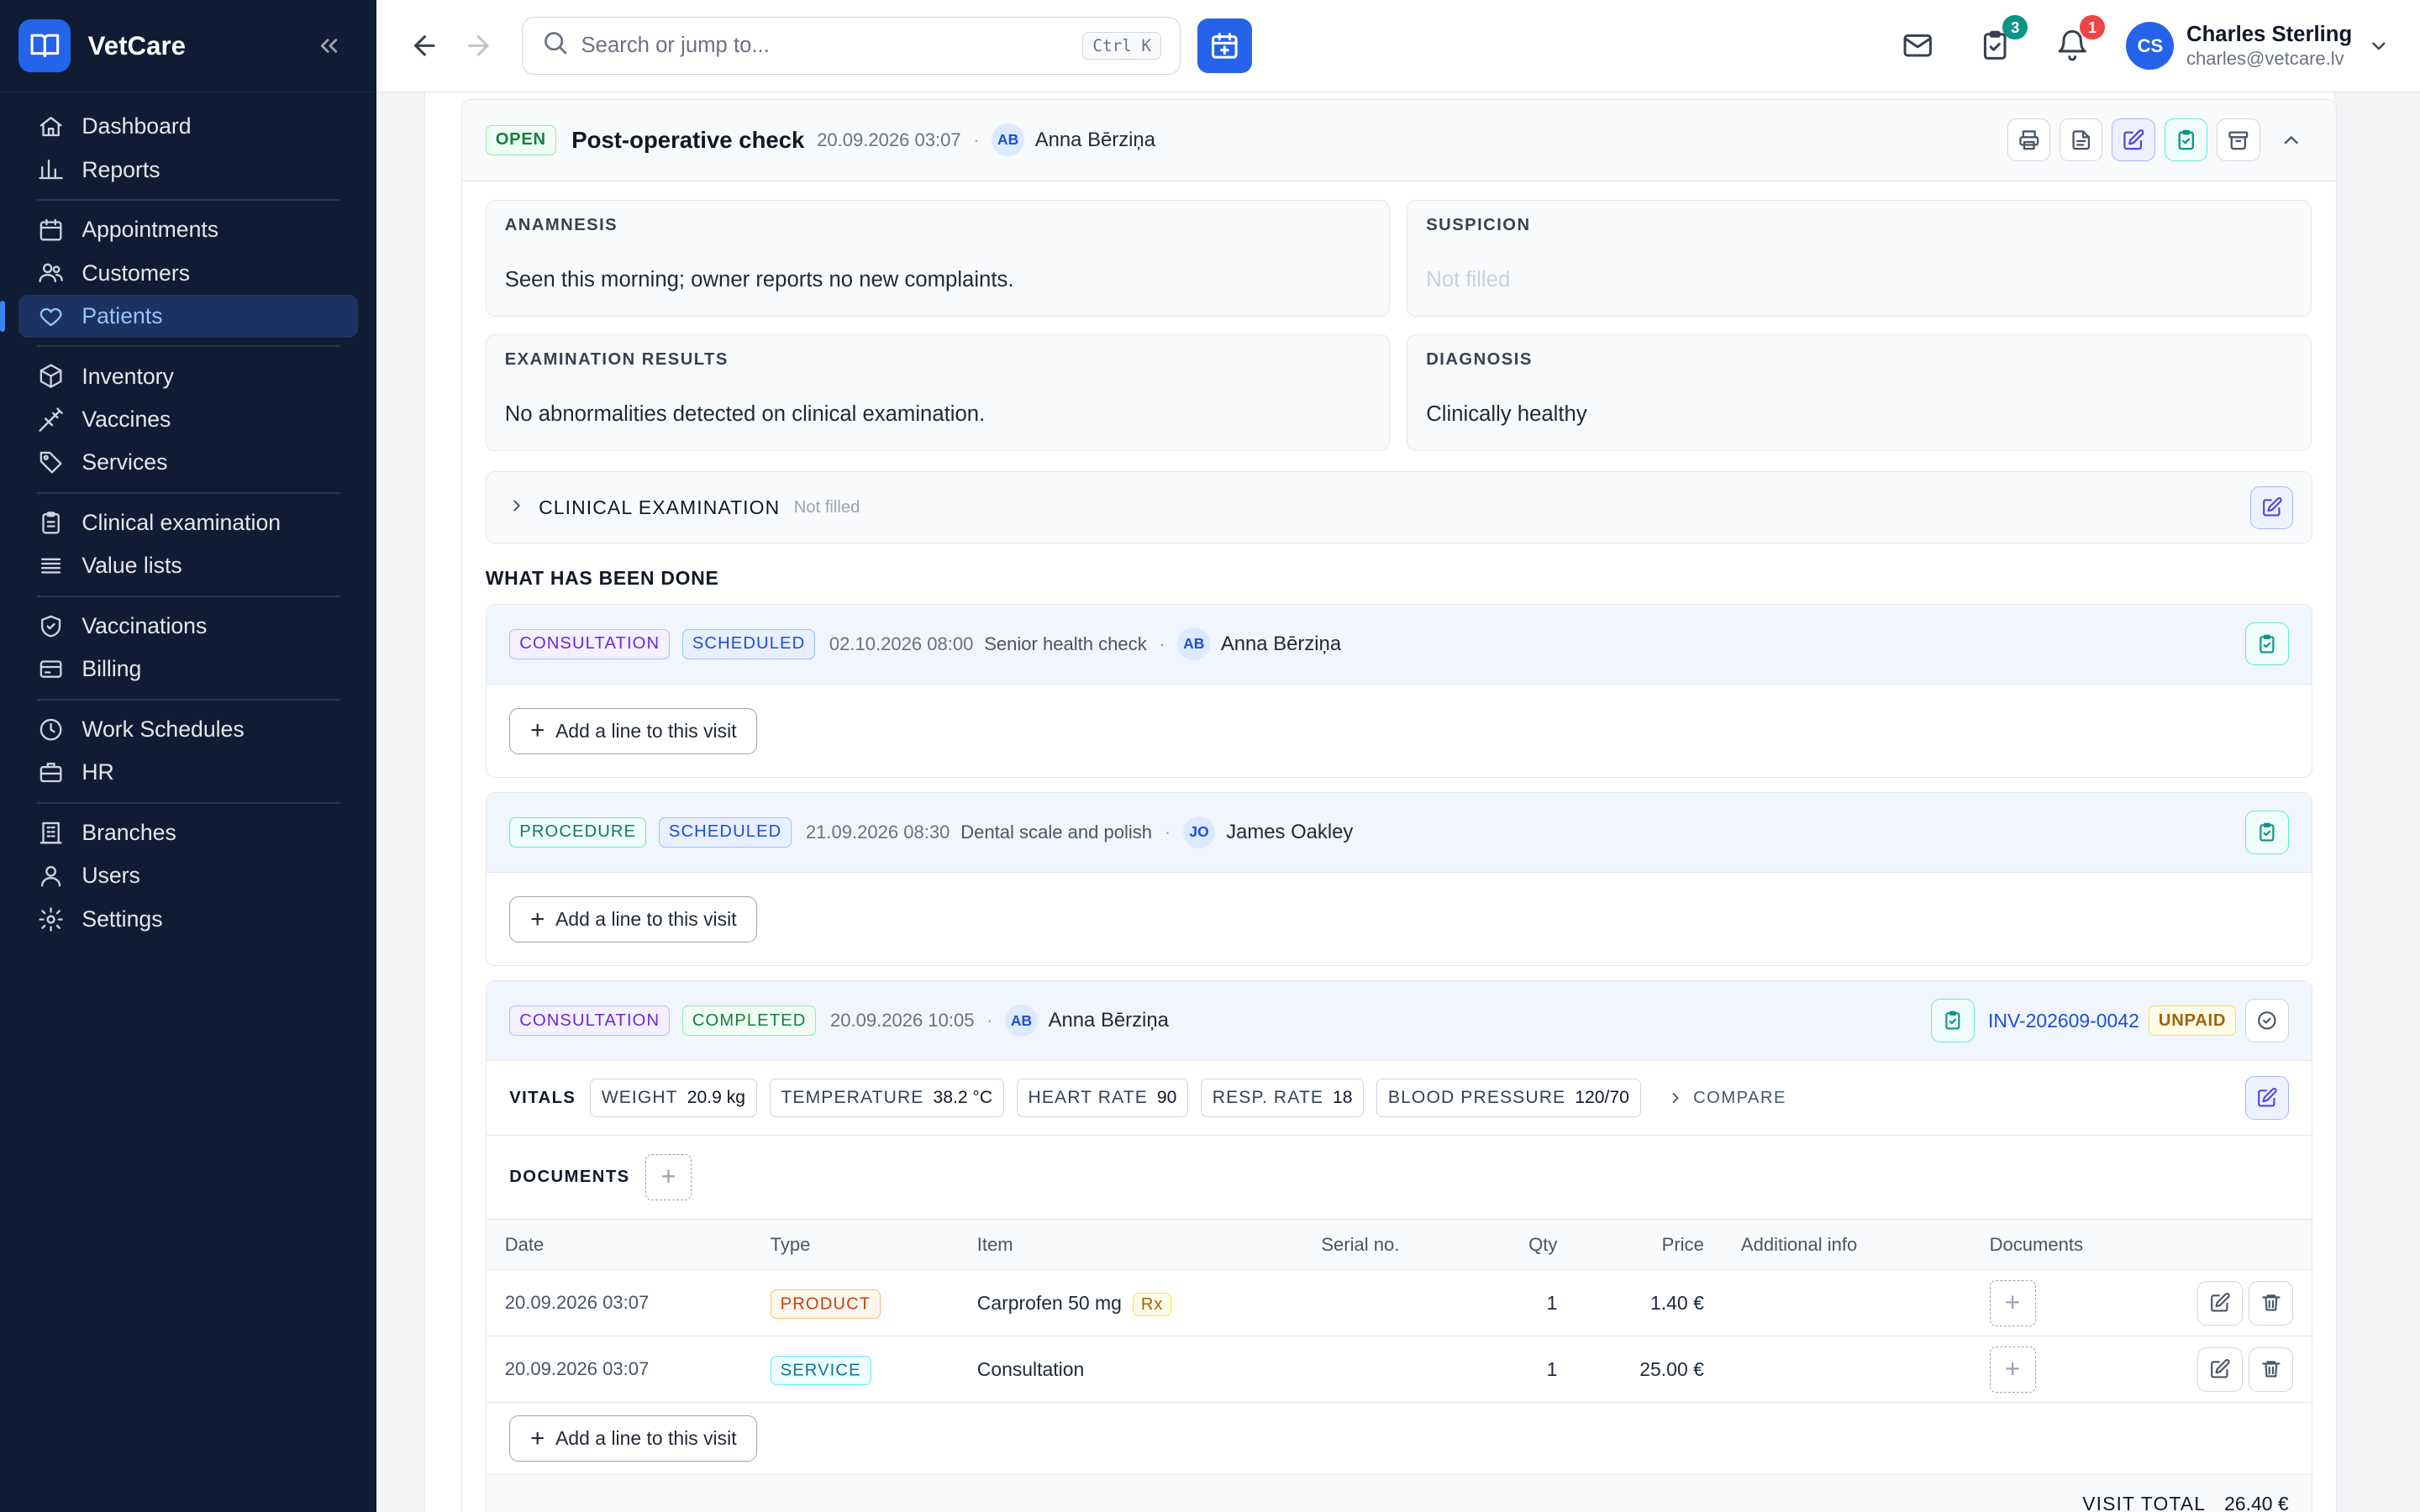 The height and width of the screenshot is (1512, 2420). What do you see at coordinates (1468, 279) in the screenshot?
I see `suspicion-value: Not filled` at bounding box center [1468, 279].